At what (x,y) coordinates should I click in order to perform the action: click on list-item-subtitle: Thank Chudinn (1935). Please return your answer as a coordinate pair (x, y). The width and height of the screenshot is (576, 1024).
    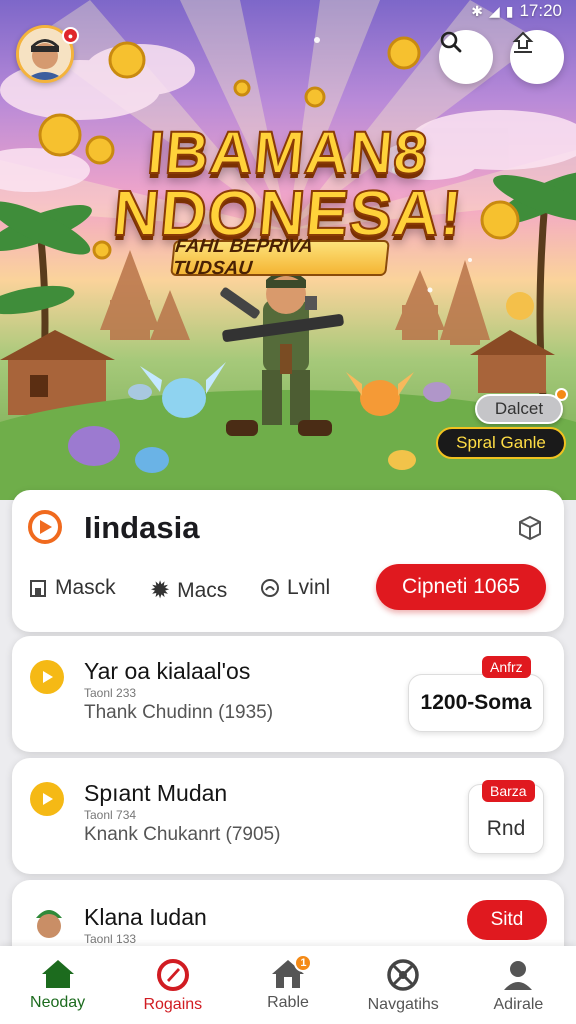
    Looking at the image, I should click on (179, 712).